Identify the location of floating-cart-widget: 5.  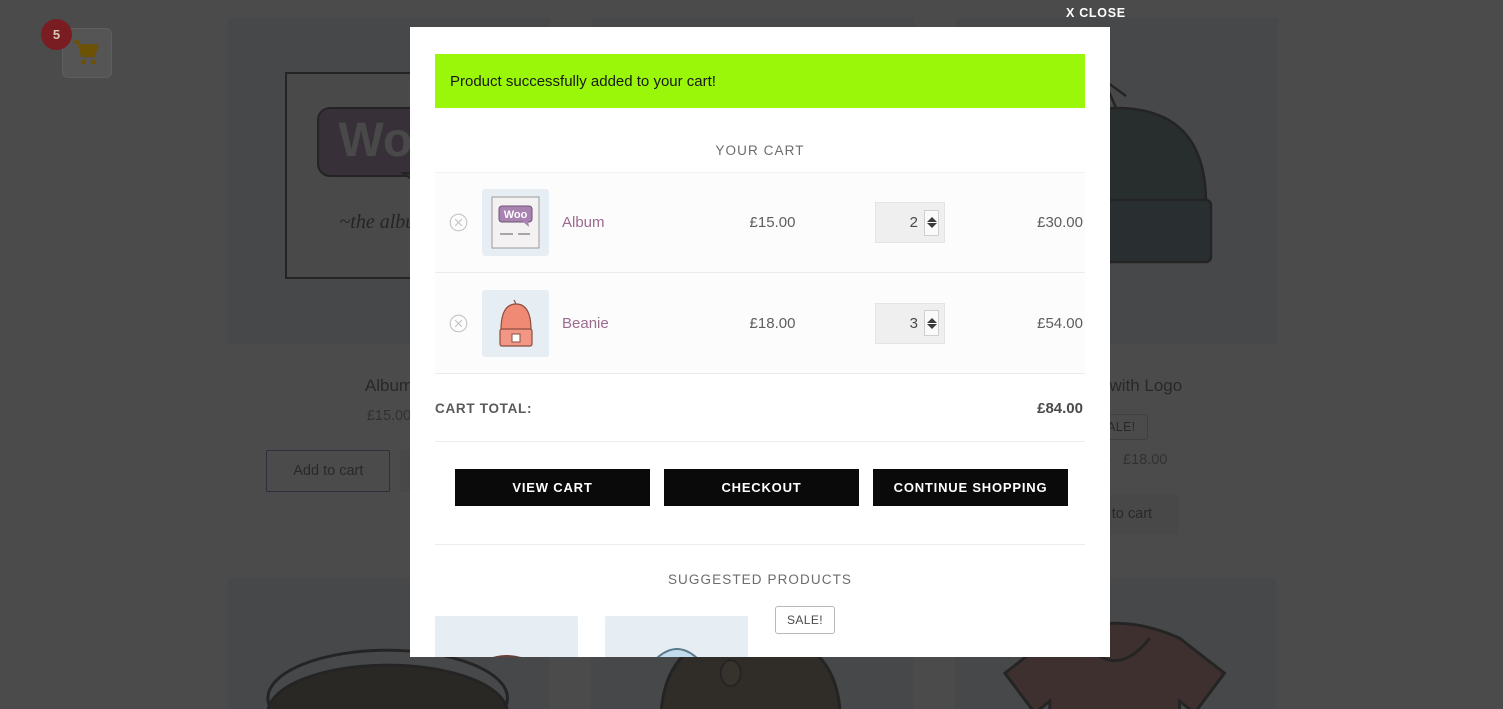
(76, 48).